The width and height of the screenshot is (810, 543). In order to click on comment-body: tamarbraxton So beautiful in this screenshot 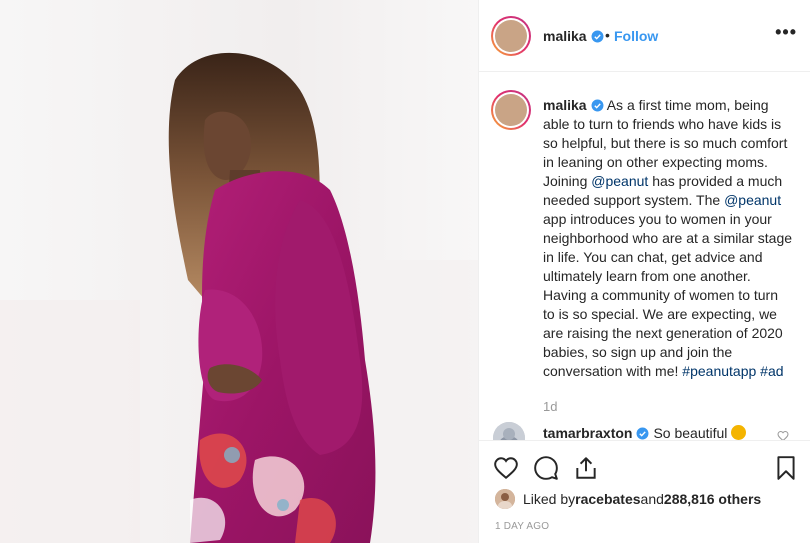, I will do `click(645, 432)`.